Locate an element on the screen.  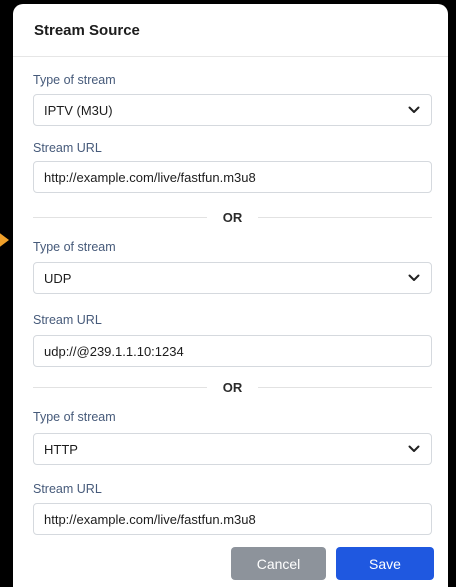
dialog-title: Stream Source is located at coordinates (87, 30).